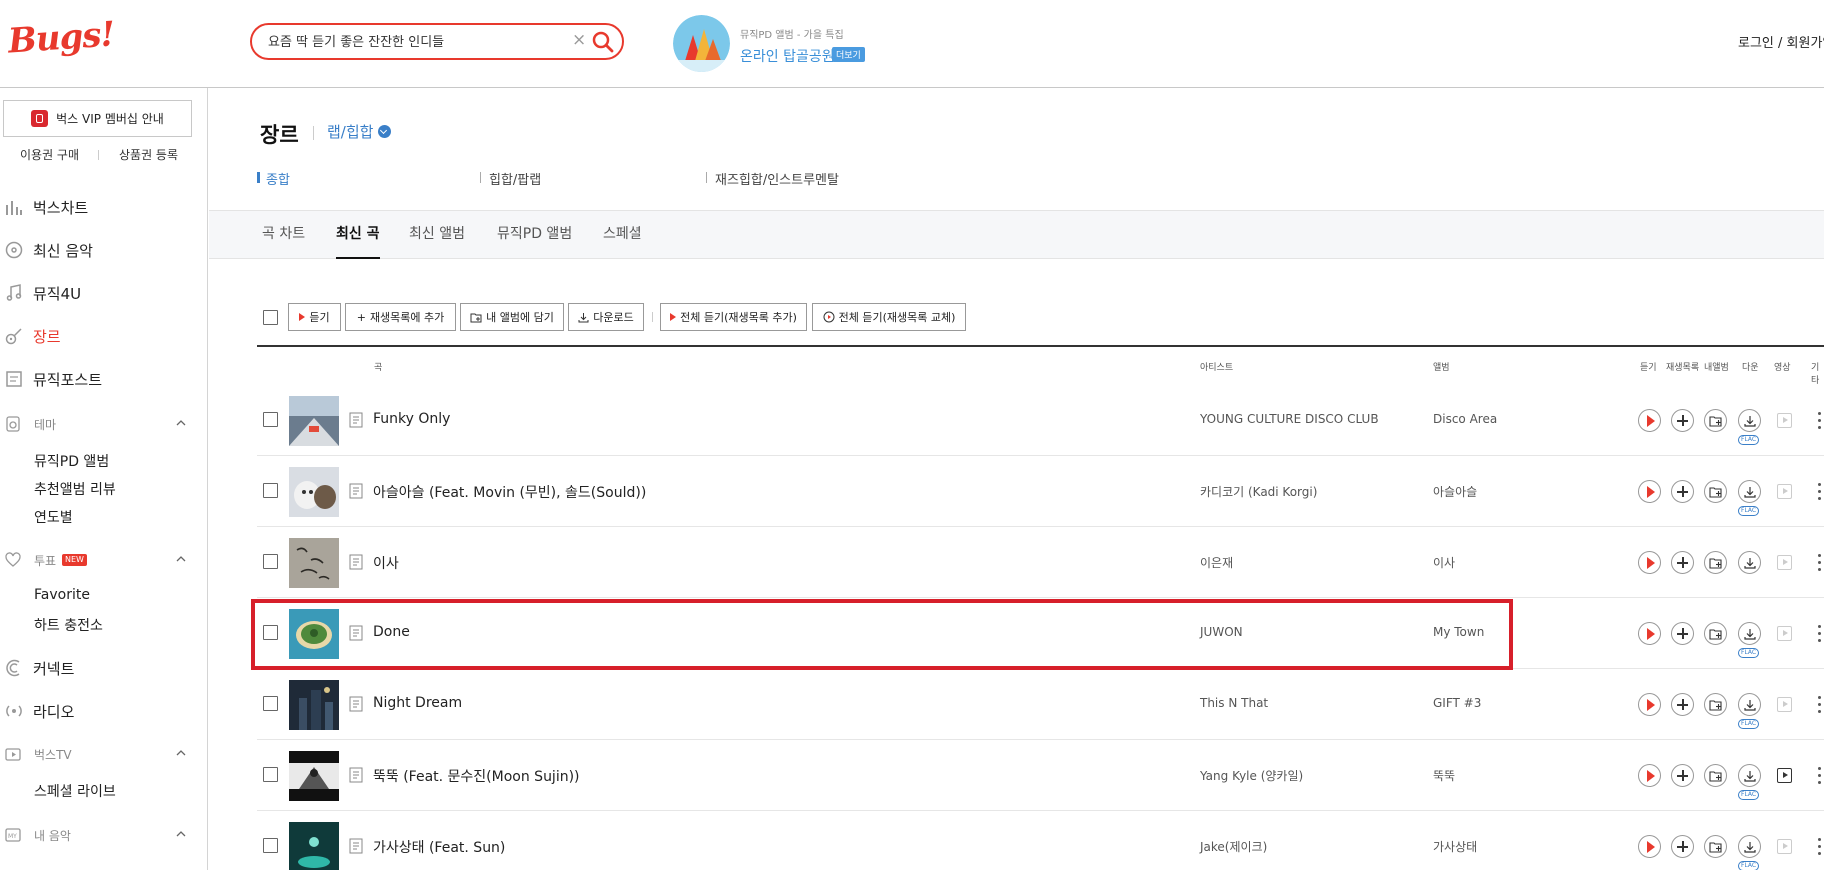 Image resolution: width=1824 pixels, height=870 pixels. Describe the element at coordinates (417, 703) in the screenshot. I see `track-title: Night Dream` at that location.